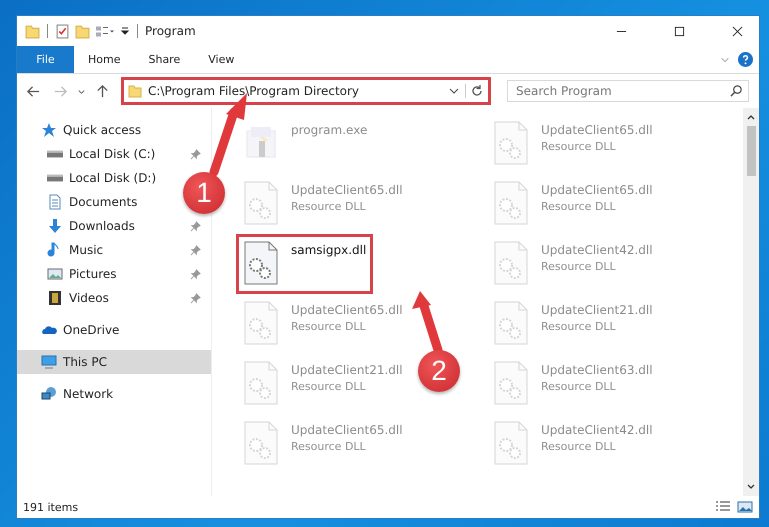 The width and height of the screenshot is (769, 527). What do you see at coordinates (114, 154) in the screenshot?
I see `sidebar-item: Local Disk (C:)` at bounding box center [114, 154].